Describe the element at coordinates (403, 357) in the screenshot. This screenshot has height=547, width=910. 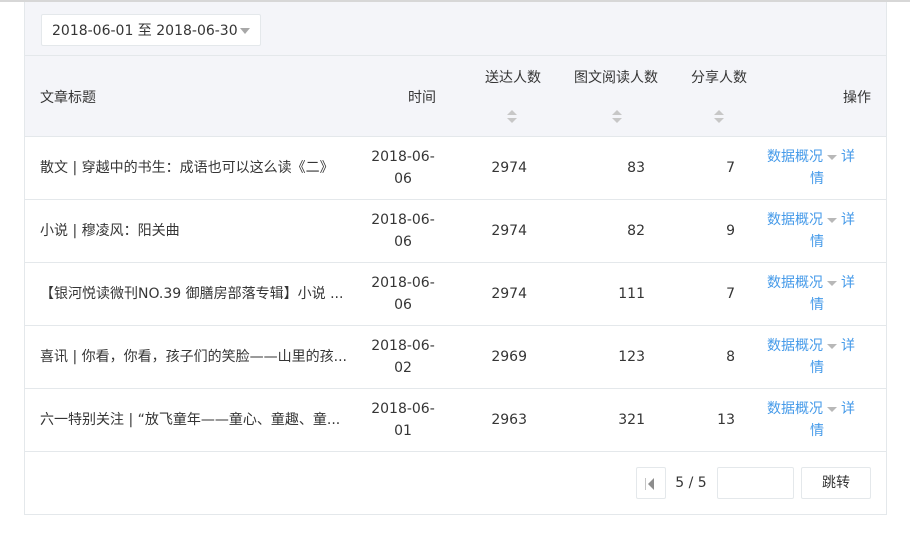
I see `article-date: 2018-06- 02` at that location.